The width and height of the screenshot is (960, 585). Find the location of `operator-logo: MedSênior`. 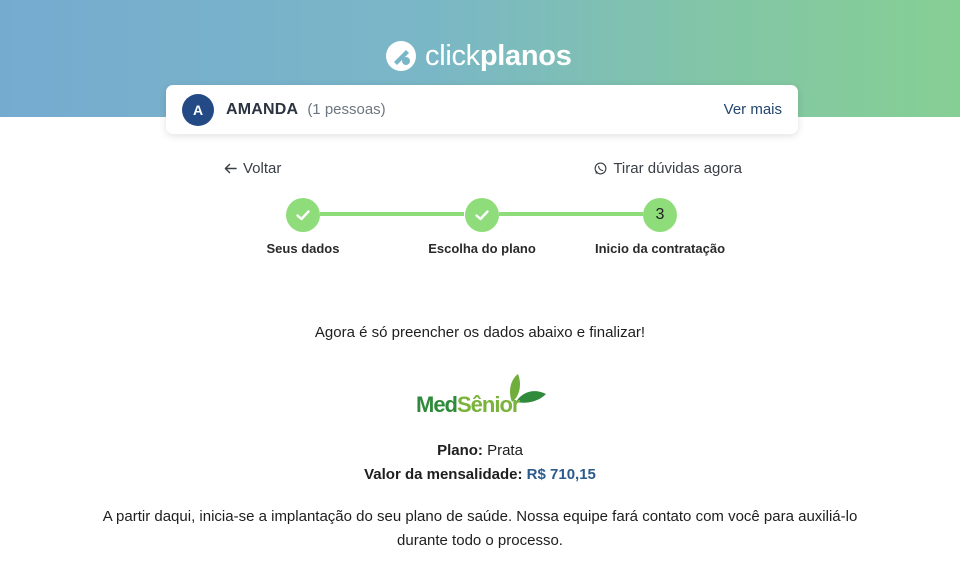

operator-logo: MedSênior is located at coordinates (481, 396).